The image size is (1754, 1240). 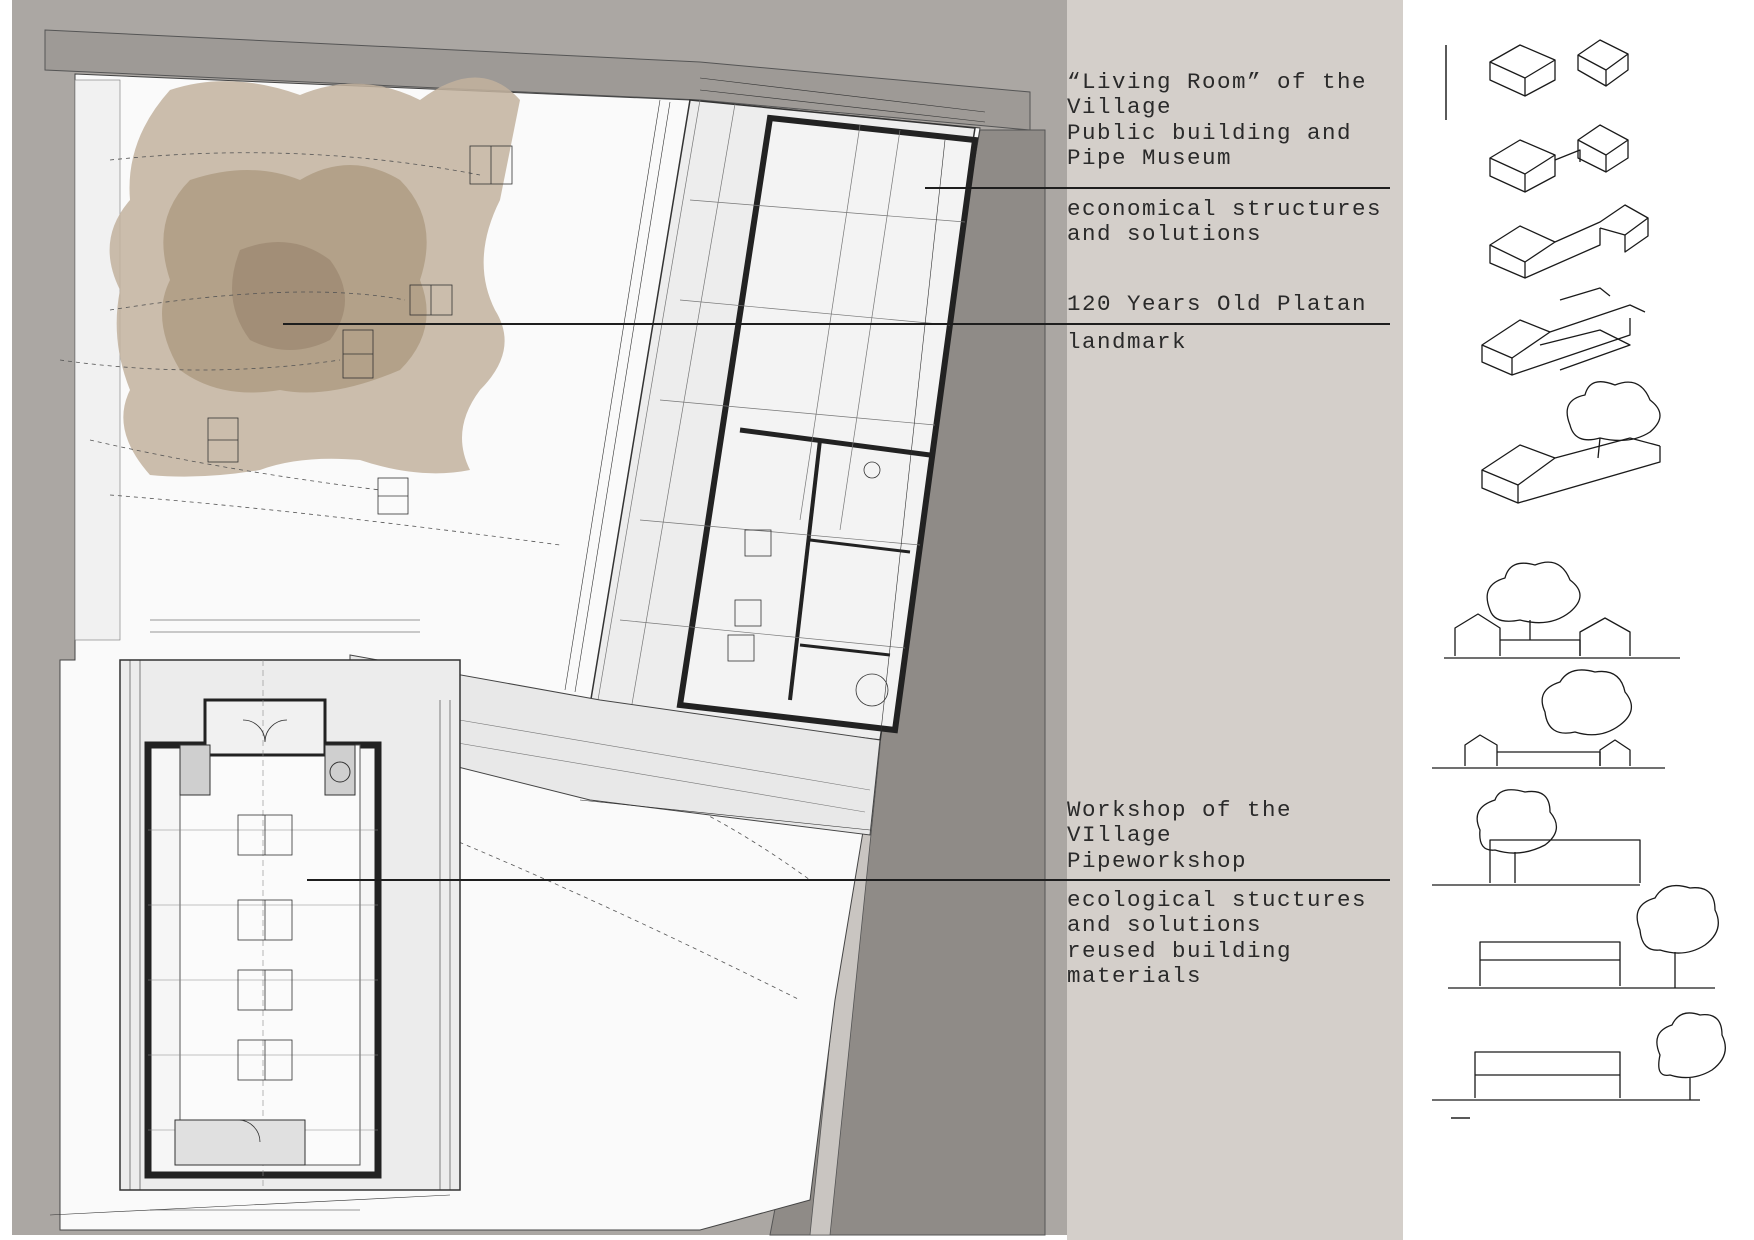 I want to click on elevation-tree-right-sketch, so click(x=1548, y=719).